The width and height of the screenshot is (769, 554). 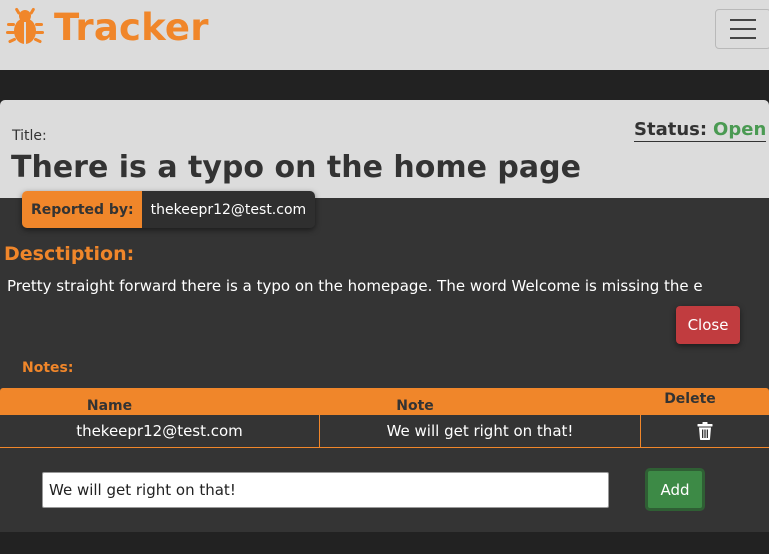 I want to click on menu-toggle-button, so click(x=742, y=29).